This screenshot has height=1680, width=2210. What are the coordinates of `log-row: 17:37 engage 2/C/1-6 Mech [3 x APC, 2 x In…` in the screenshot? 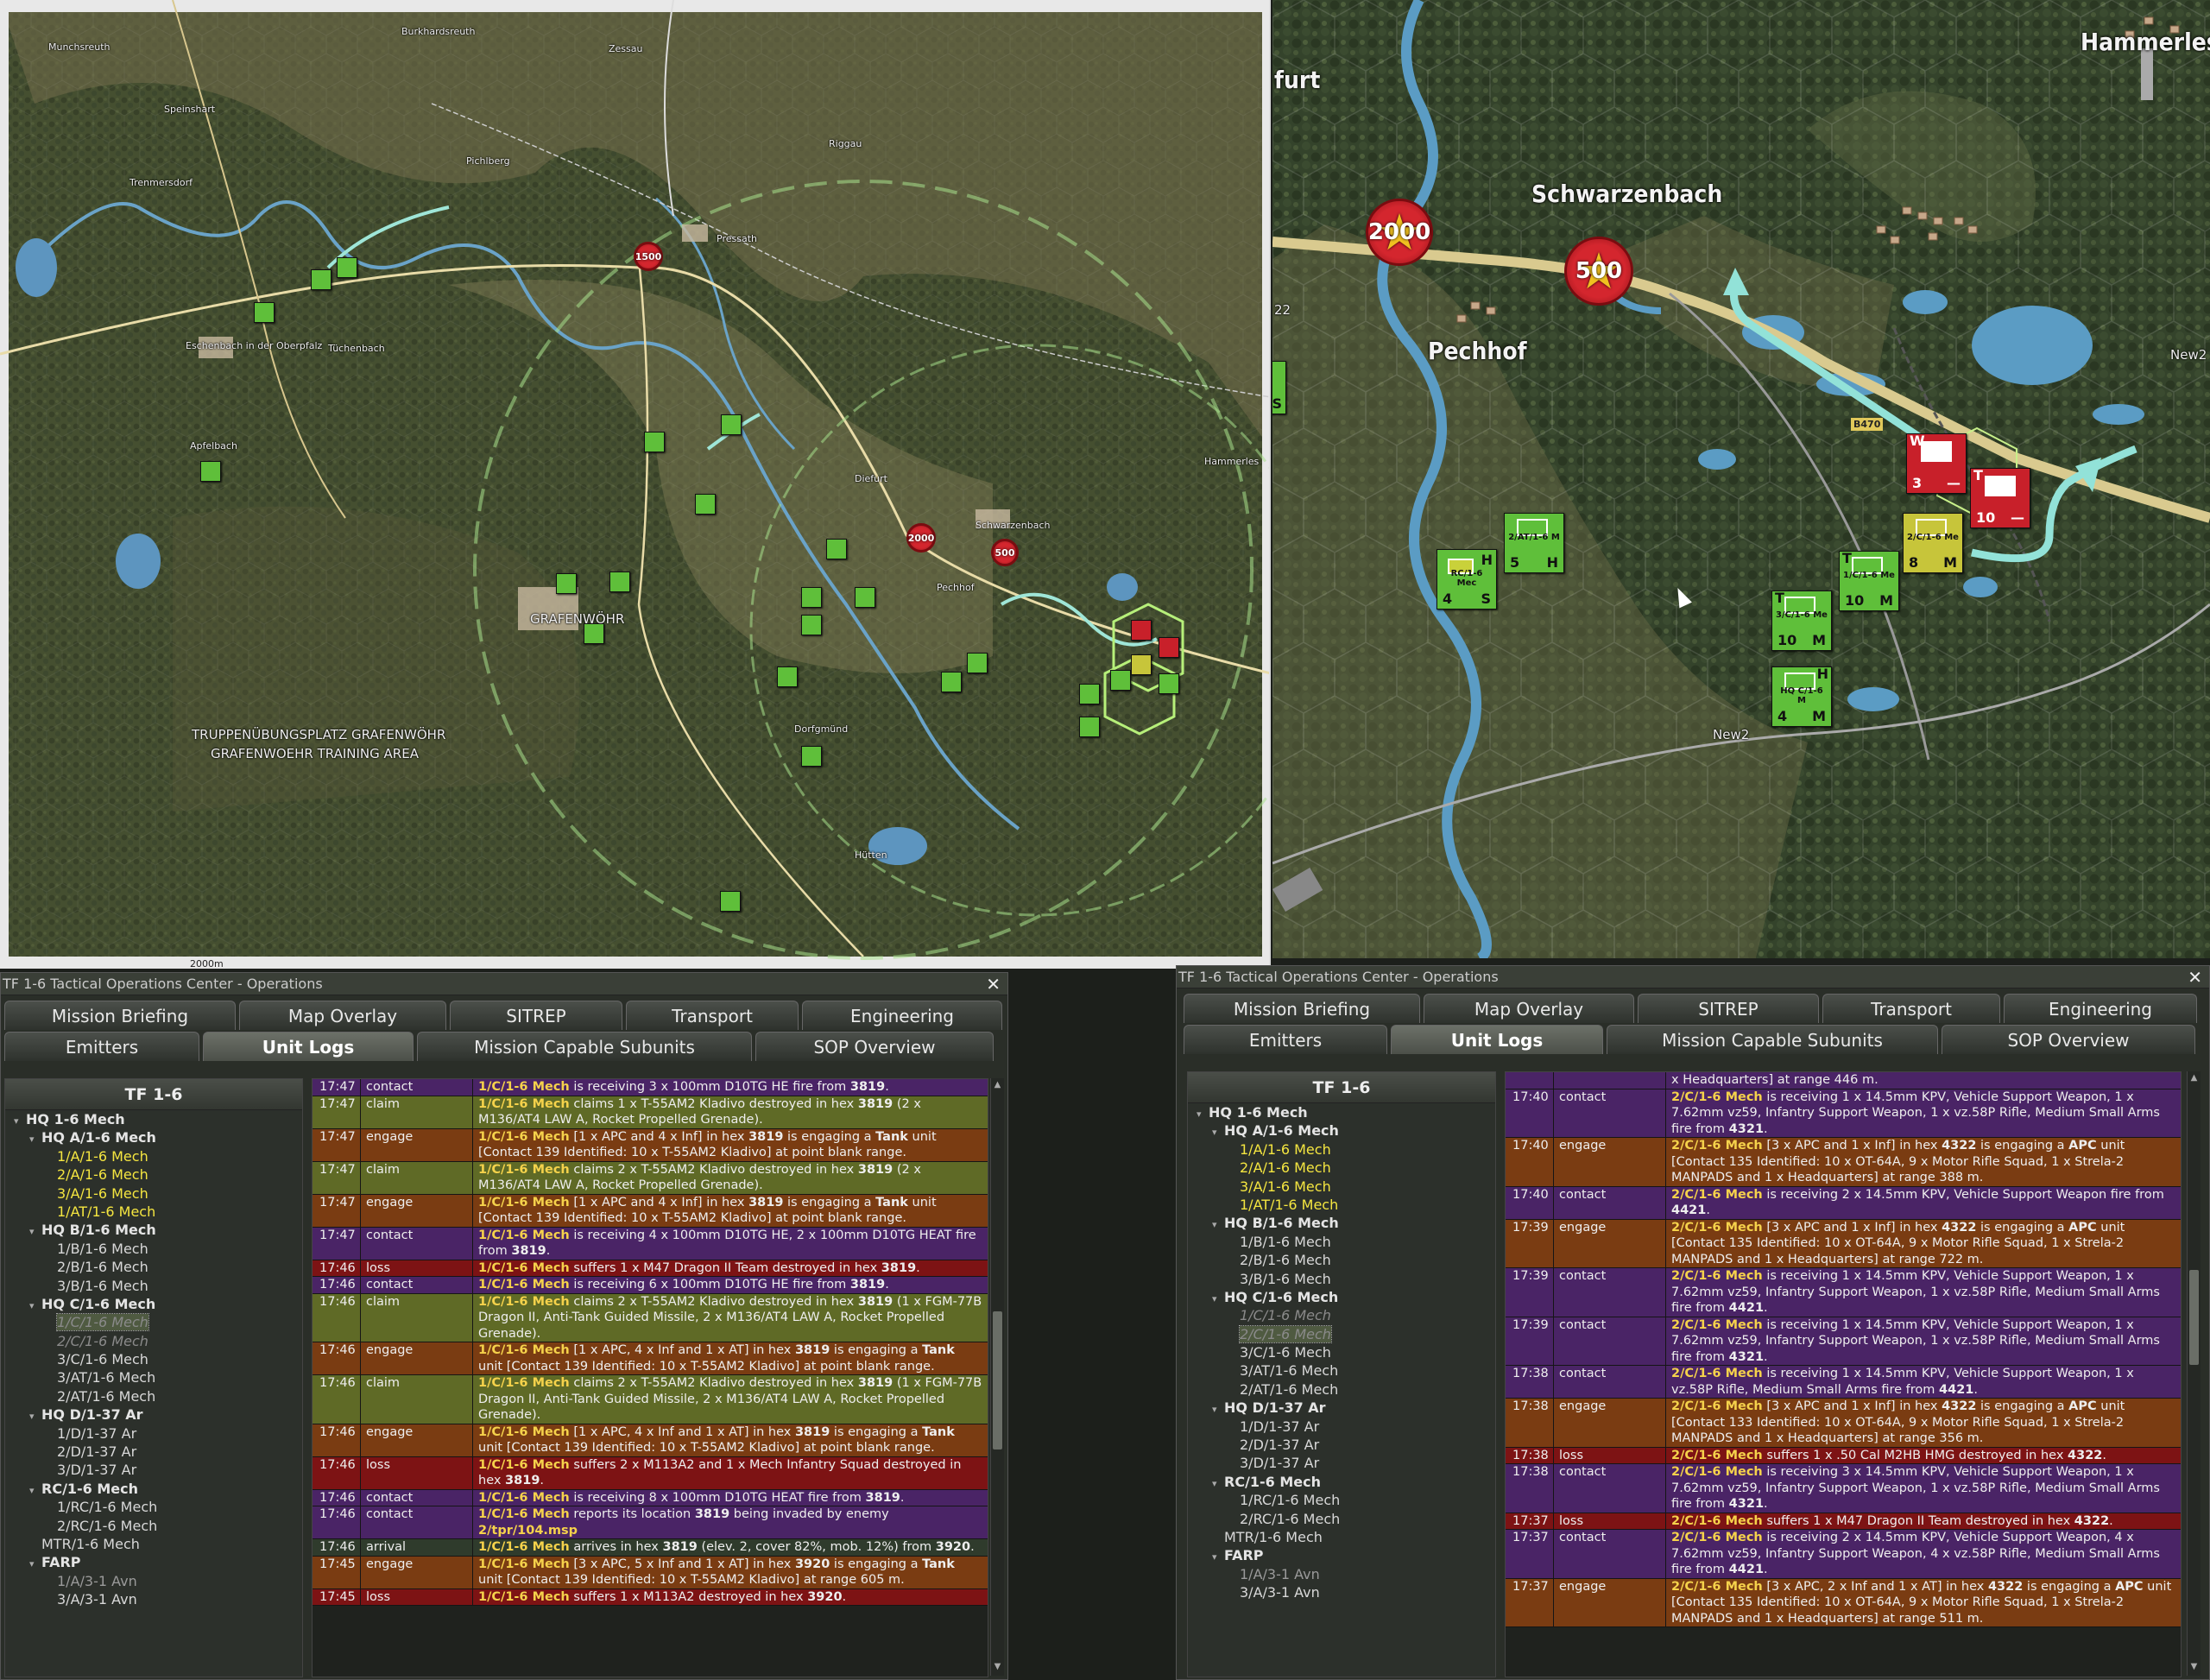 It's located at (1844, 1602).